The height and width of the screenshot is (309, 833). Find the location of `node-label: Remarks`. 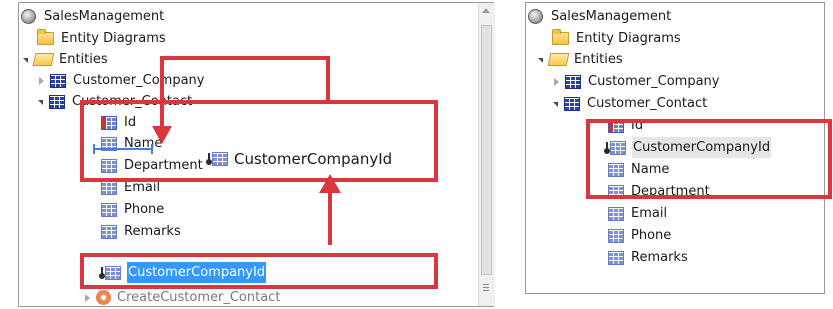

node-label: Remarks is located at coordinates (659, 257).